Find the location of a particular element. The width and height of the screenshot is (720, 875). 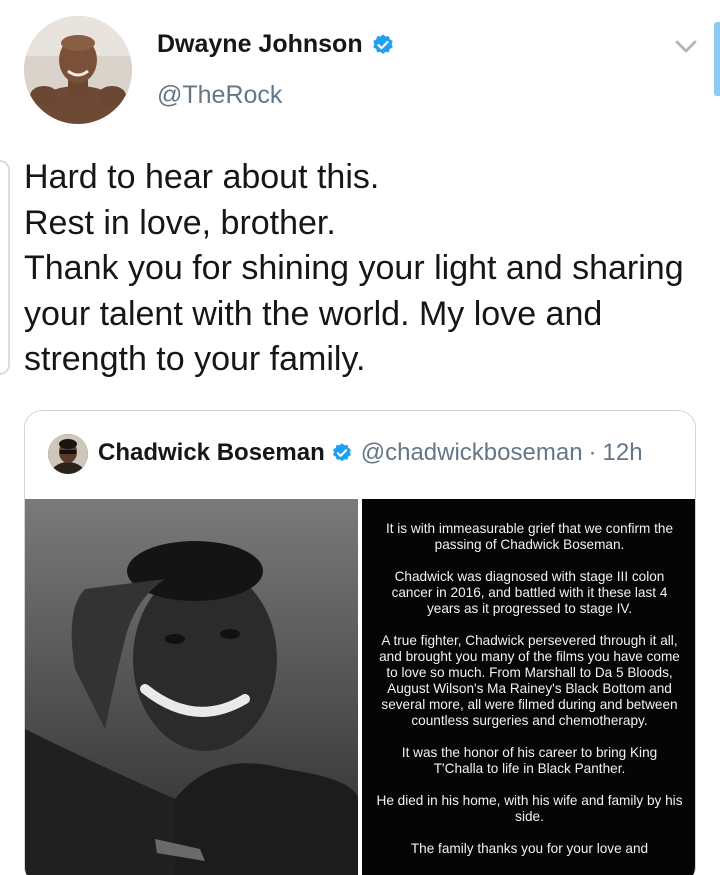

quoted-author-handle: @chadwickboseman is located at coordinates (472, 453).